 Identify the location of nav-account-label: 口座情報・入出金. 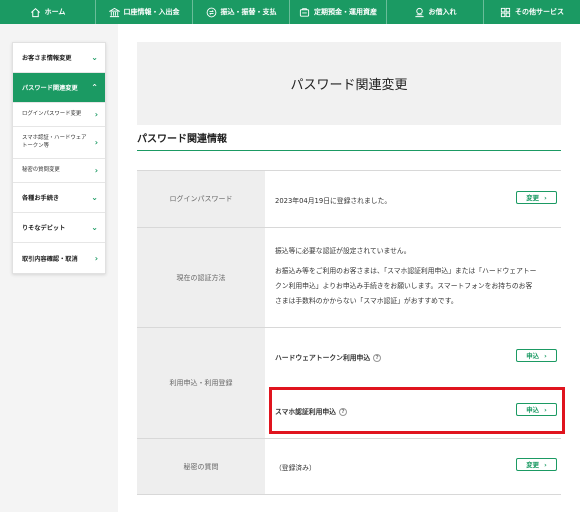
(151, 12).